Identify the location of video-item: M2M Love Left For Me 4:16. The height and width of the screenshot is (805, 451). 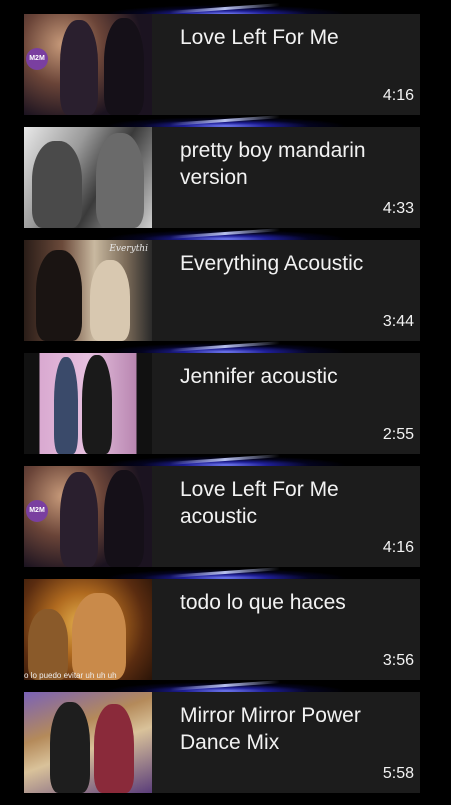
(222, 64).